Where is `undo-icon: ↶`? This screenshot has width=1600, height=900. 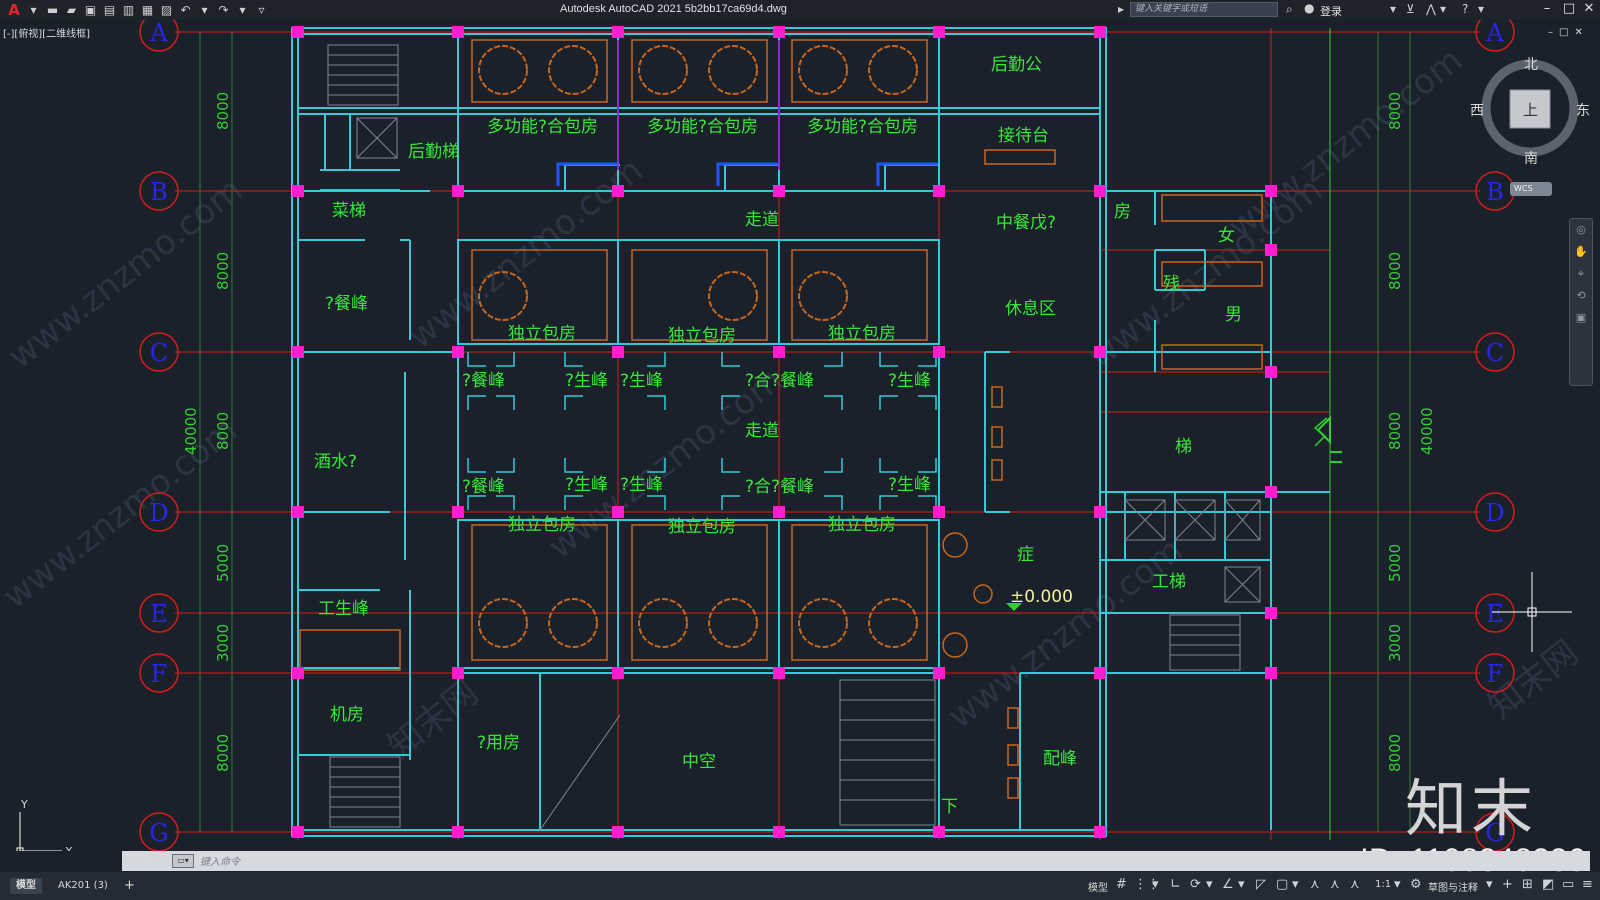
undo-icon: ↶ is located at coordinates (185, 10).